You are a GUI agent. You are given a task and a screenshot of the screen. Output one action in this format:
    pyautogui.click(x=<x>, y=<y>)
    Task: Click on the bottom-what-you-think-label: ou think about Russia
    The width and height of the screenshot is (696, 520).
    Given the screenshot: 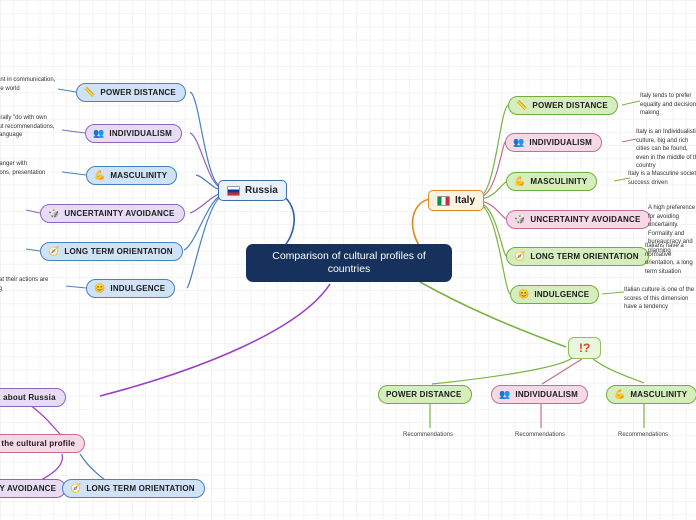 What is the action you would take?
    pyautogui.click(x=28, y=397)
    